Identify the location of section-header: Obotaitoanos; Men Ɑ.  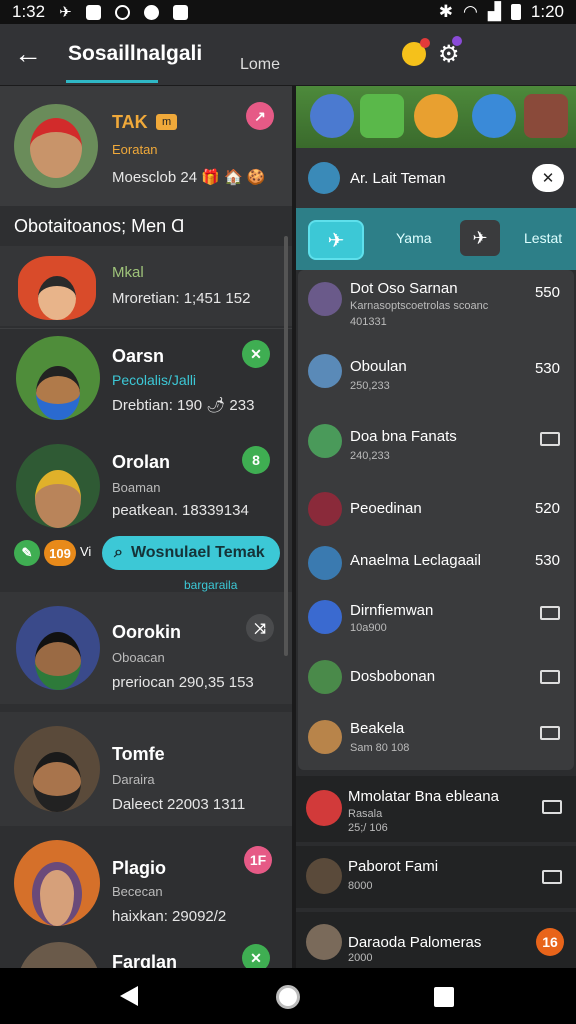
(99, 226).